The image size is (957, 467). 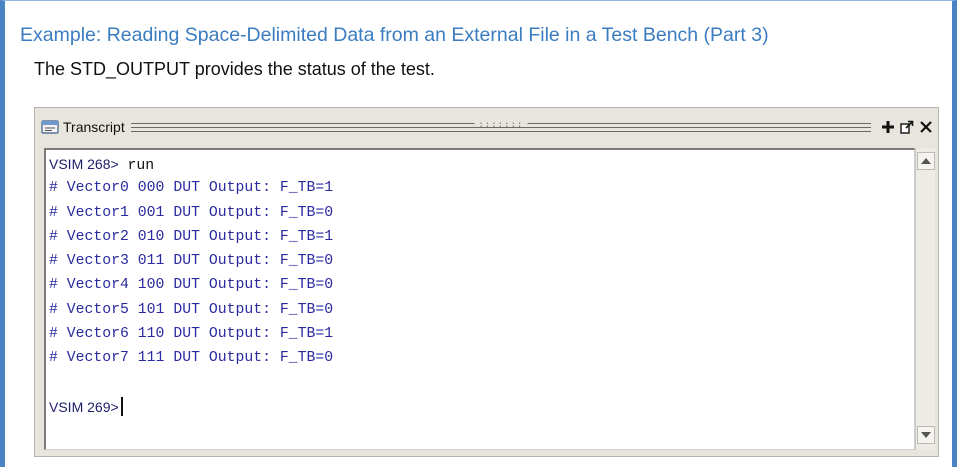 I want to click on add-icon, so click(x=888, y=127).